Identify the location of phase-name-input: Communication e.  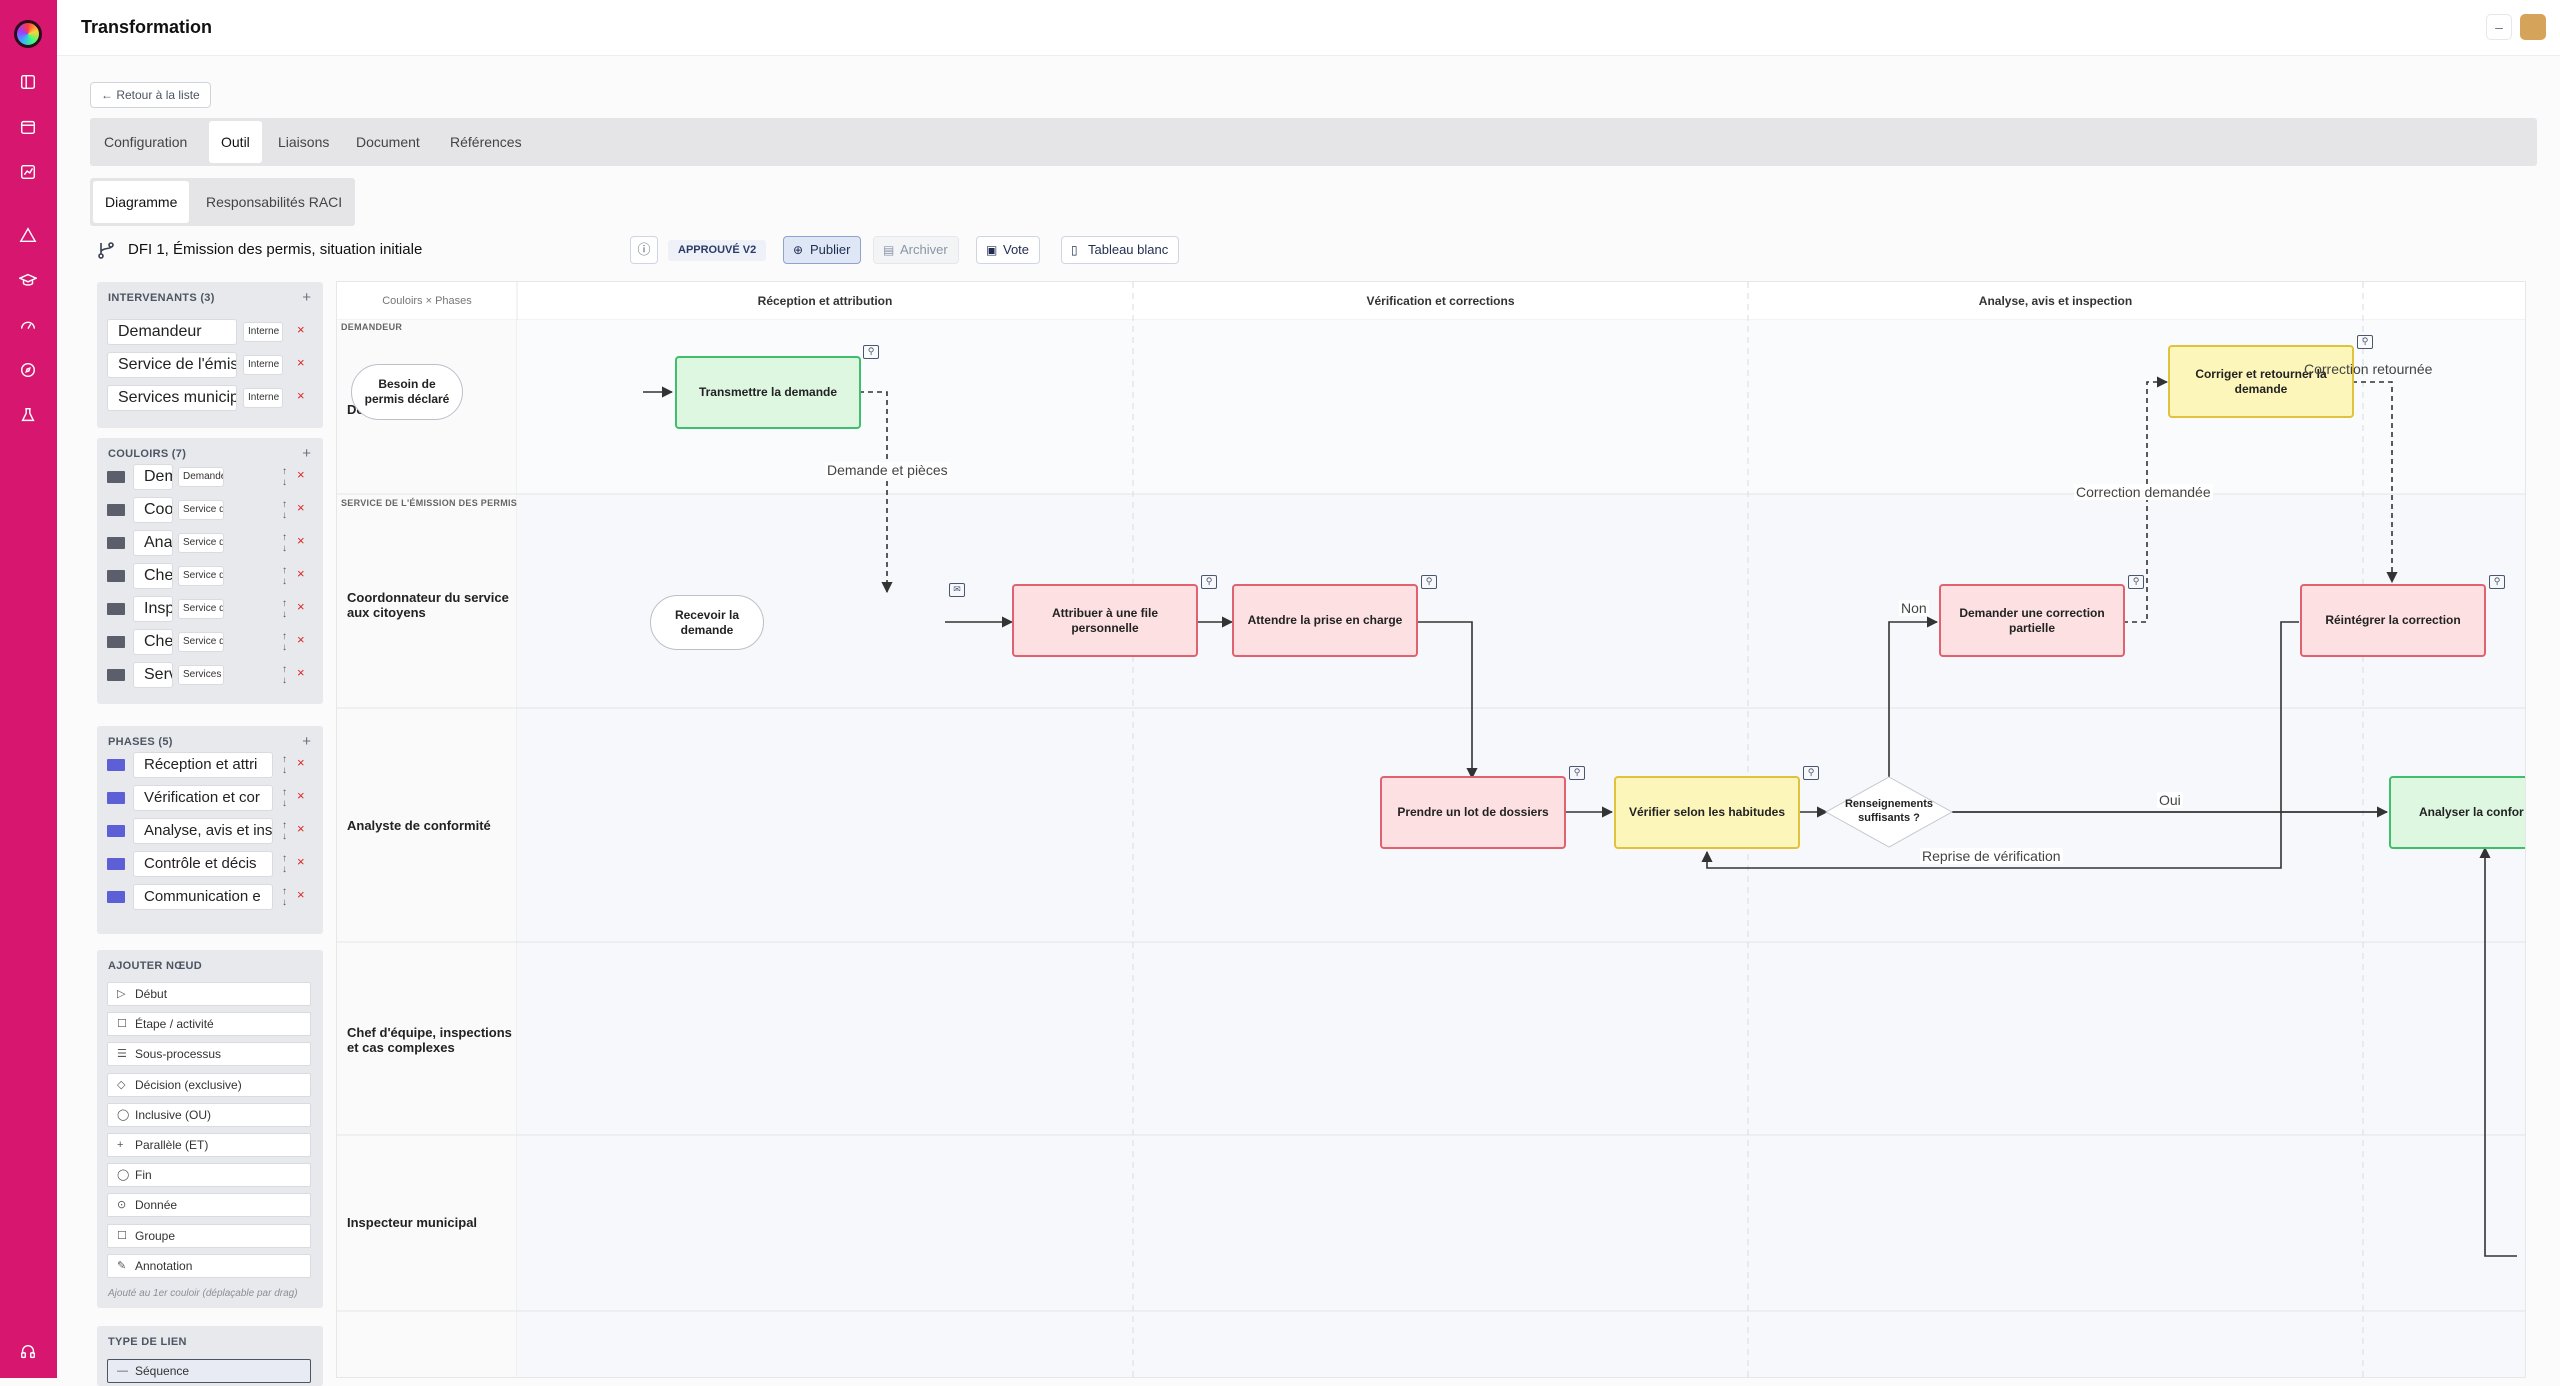
(203, 897).